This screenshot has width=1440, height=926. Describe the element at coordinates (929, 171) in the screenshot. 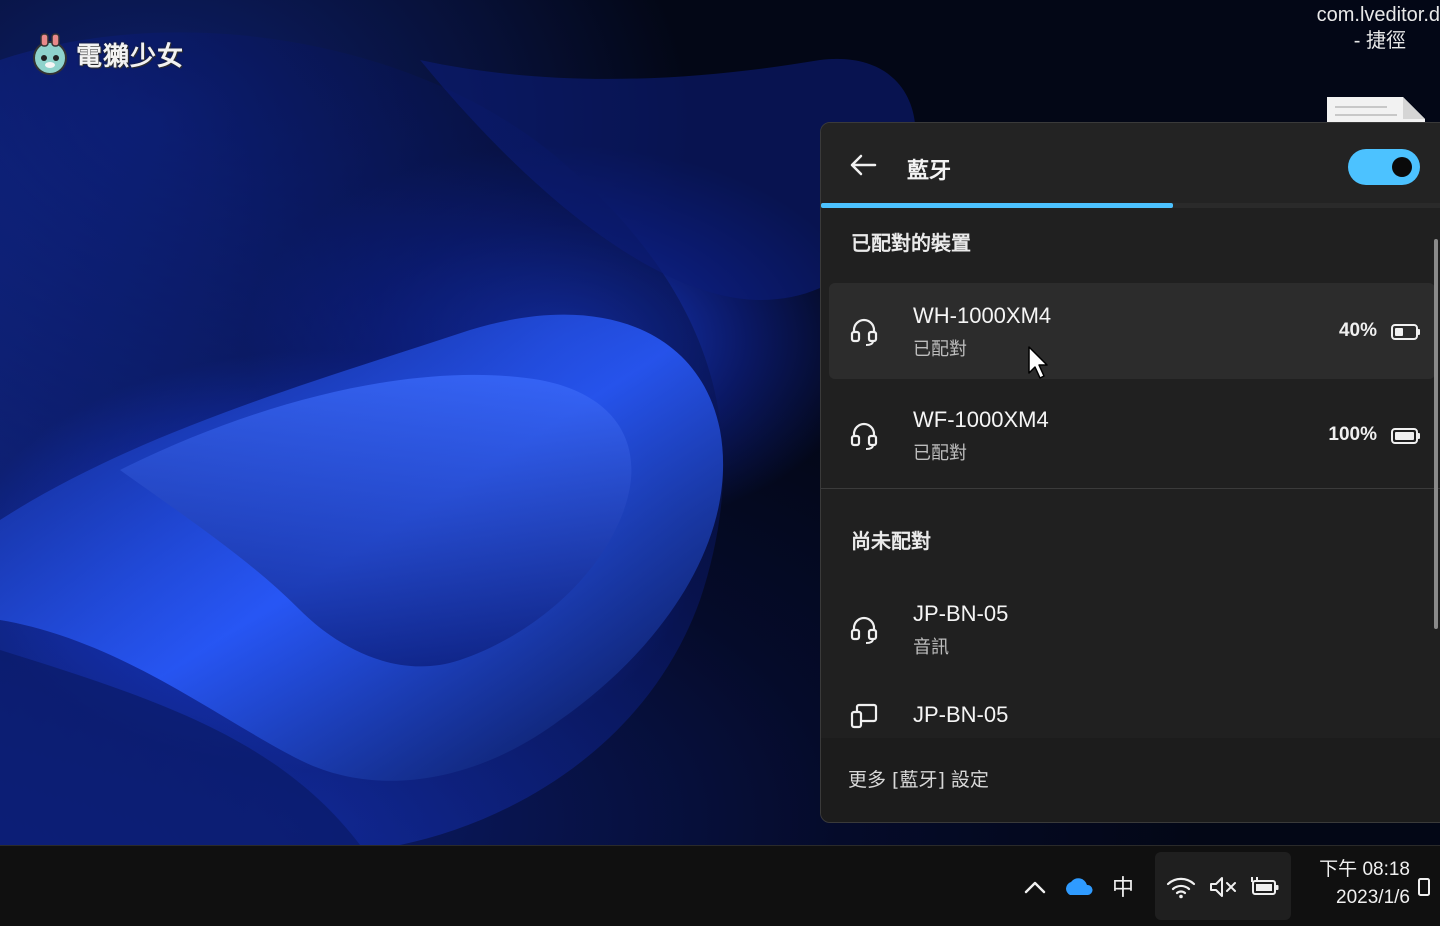

I see `flyout-title: 藍牙` at that location.